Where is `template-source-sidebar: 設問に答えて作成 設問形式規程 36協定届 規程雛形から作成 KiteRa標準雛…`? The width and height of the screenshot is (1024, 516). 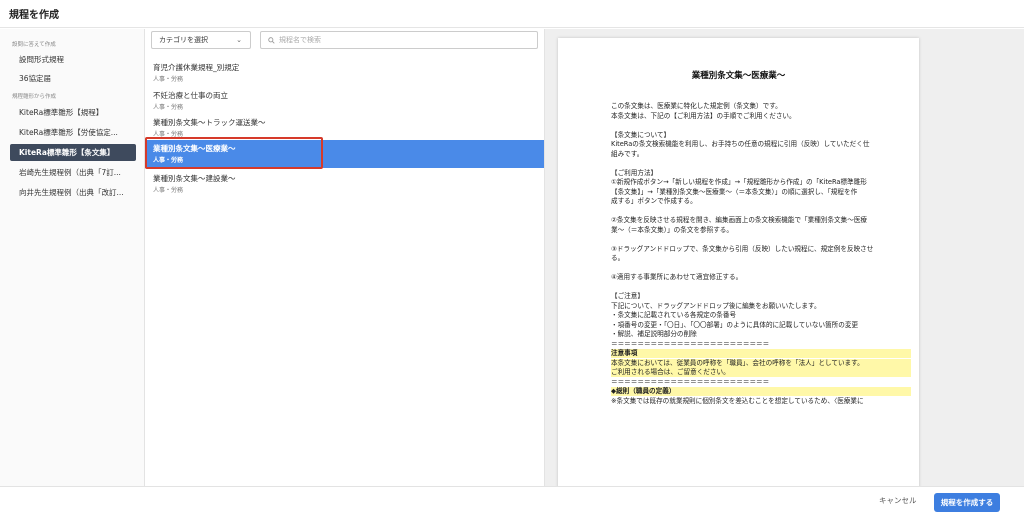
template-source-sidebar: 設問に答えて作成 設問形式規程 36協定届 規程雛形から作成 KiteRa標準雛… is located at coordinates (72, 257).